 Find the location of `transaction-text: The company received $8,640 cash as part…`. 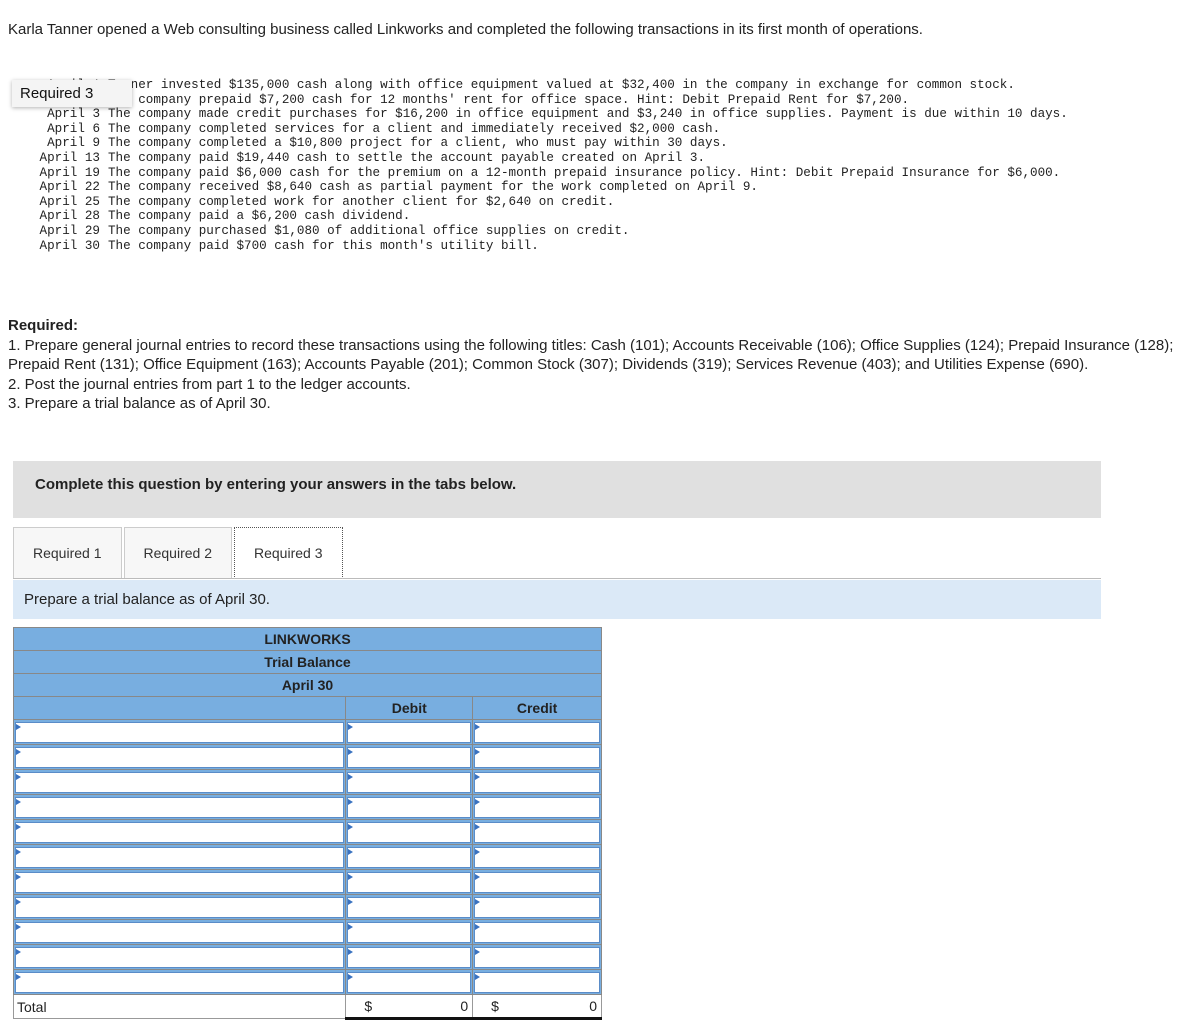

transaction-text: The company received $8,640 cash as part… is located at coordinates (433, 187).